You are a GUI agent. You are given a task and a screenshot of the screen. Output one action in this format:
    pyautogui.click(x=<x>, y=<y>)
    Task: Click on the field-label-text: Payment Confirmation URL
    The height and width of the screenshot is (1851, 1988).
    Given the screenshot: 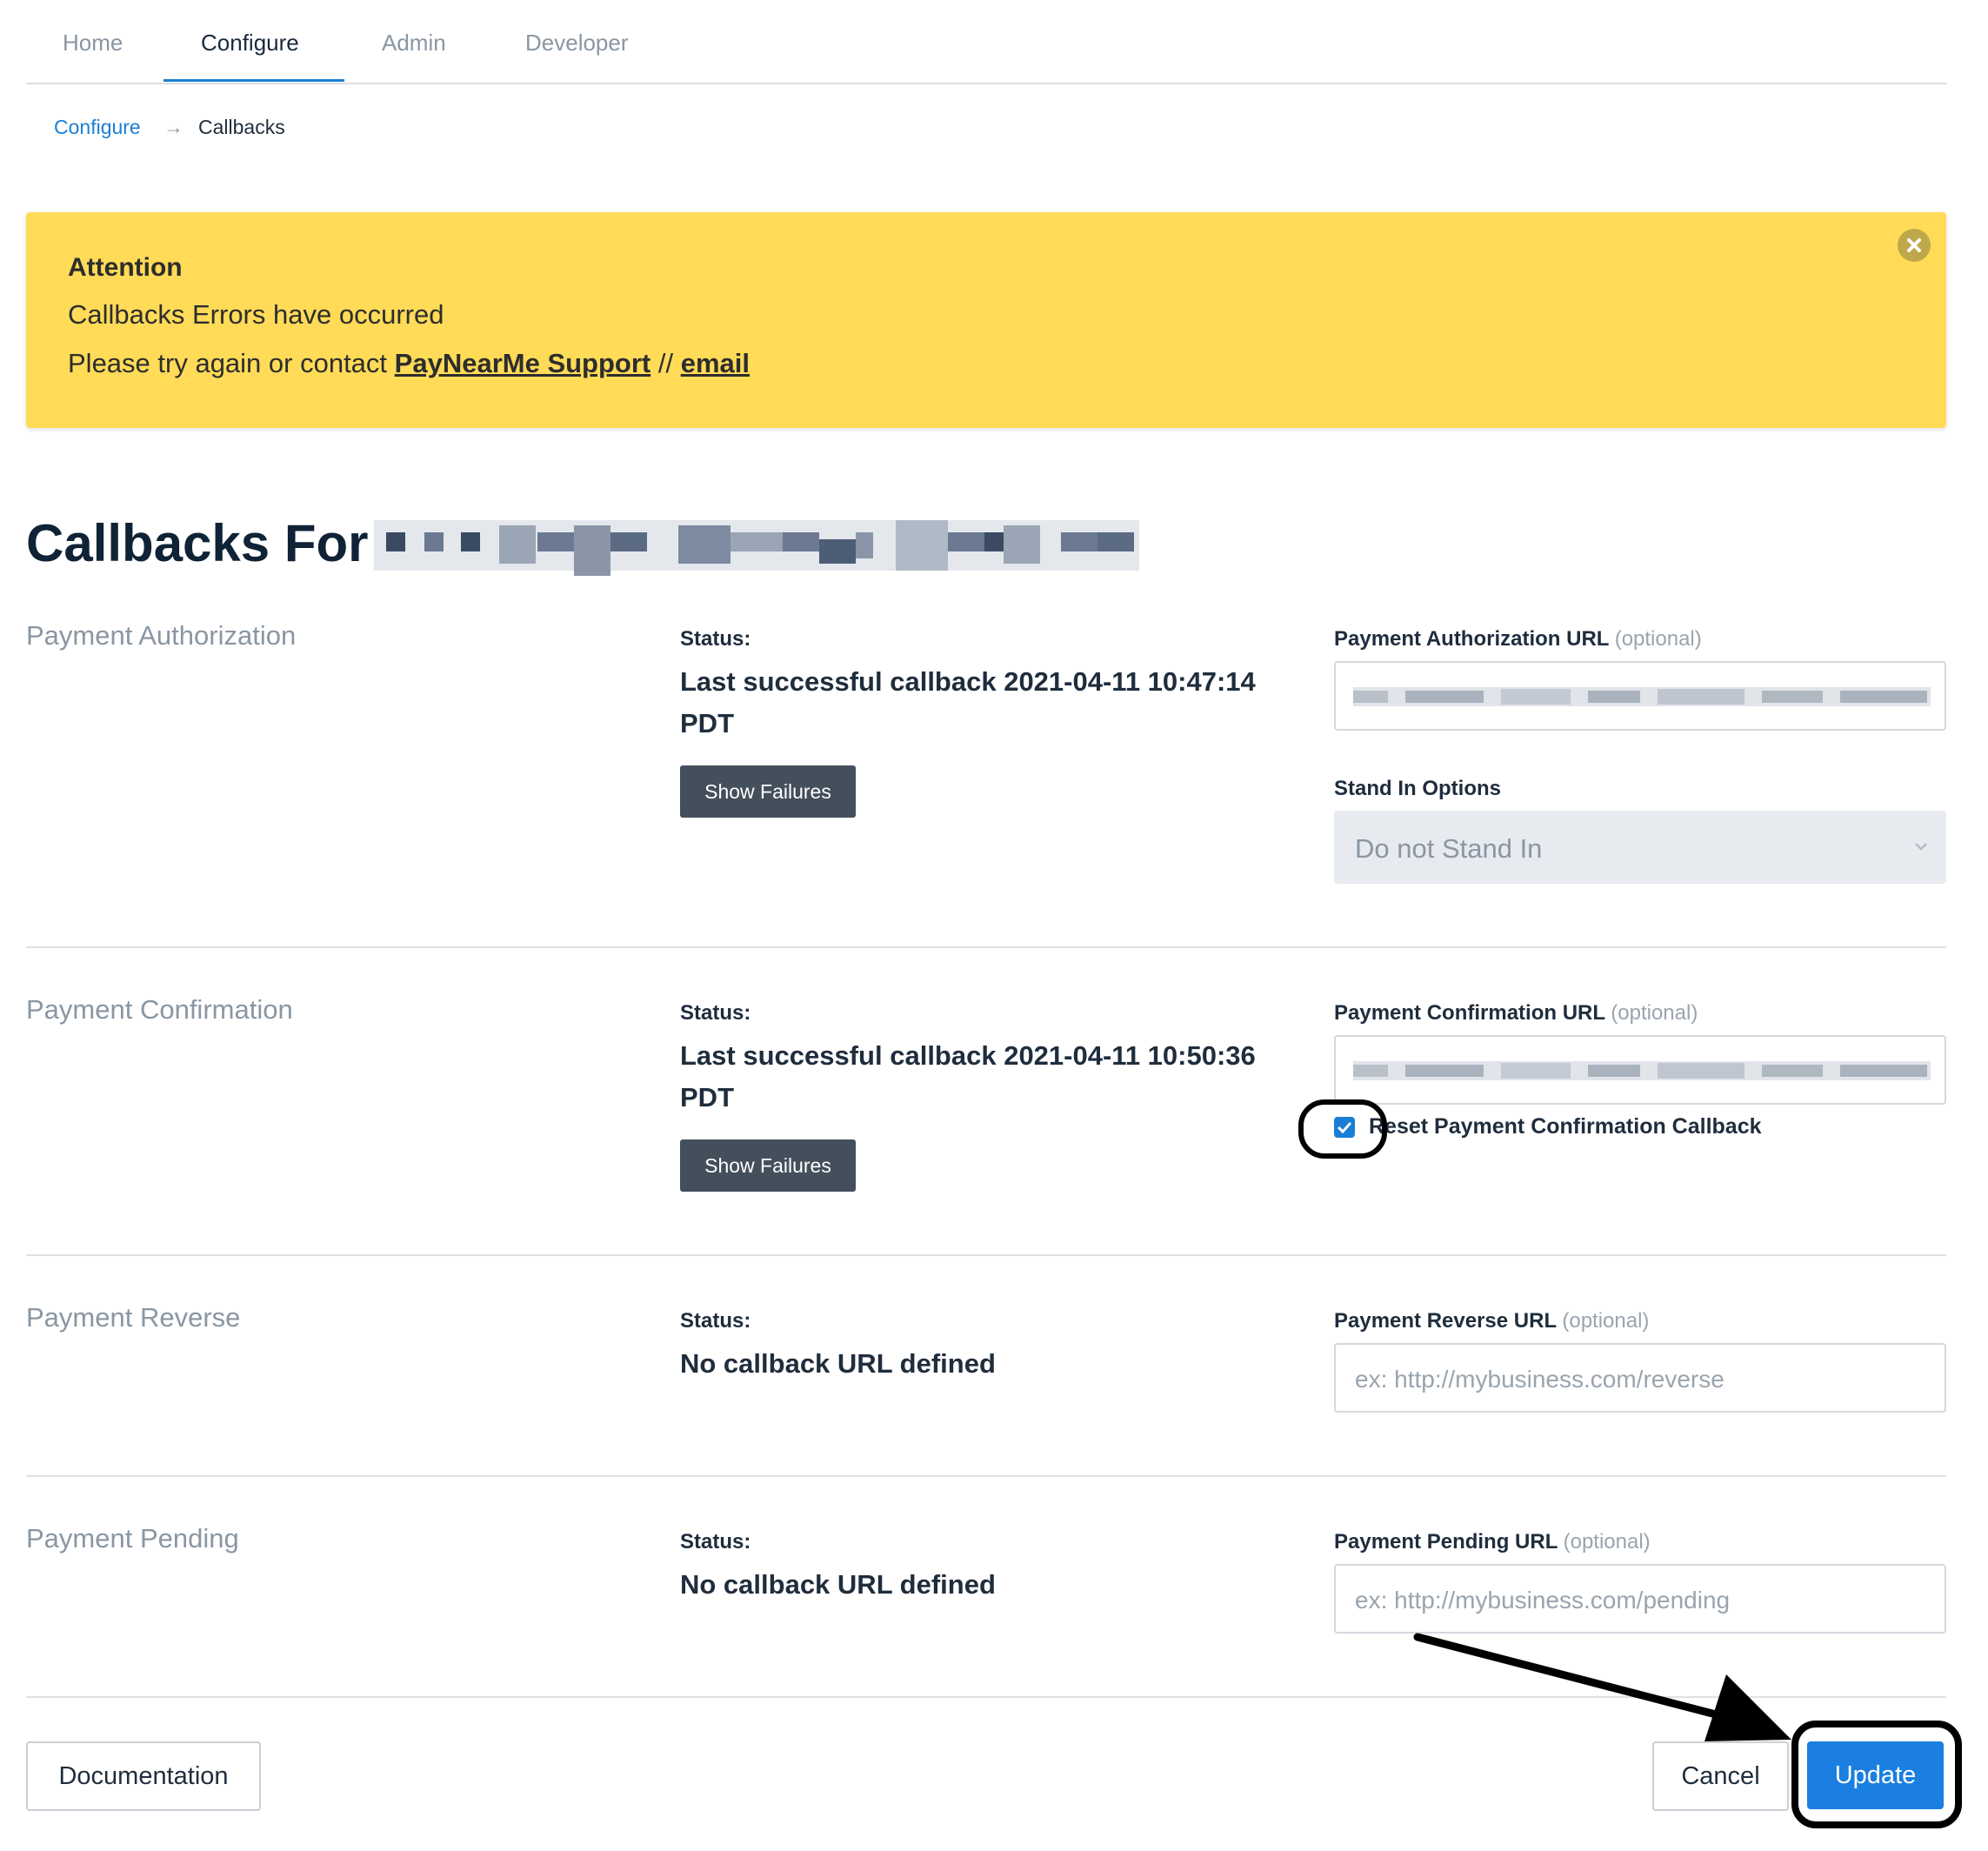 What is the action you would take?
    pyautogui.click(x=1469, y=1013)
    